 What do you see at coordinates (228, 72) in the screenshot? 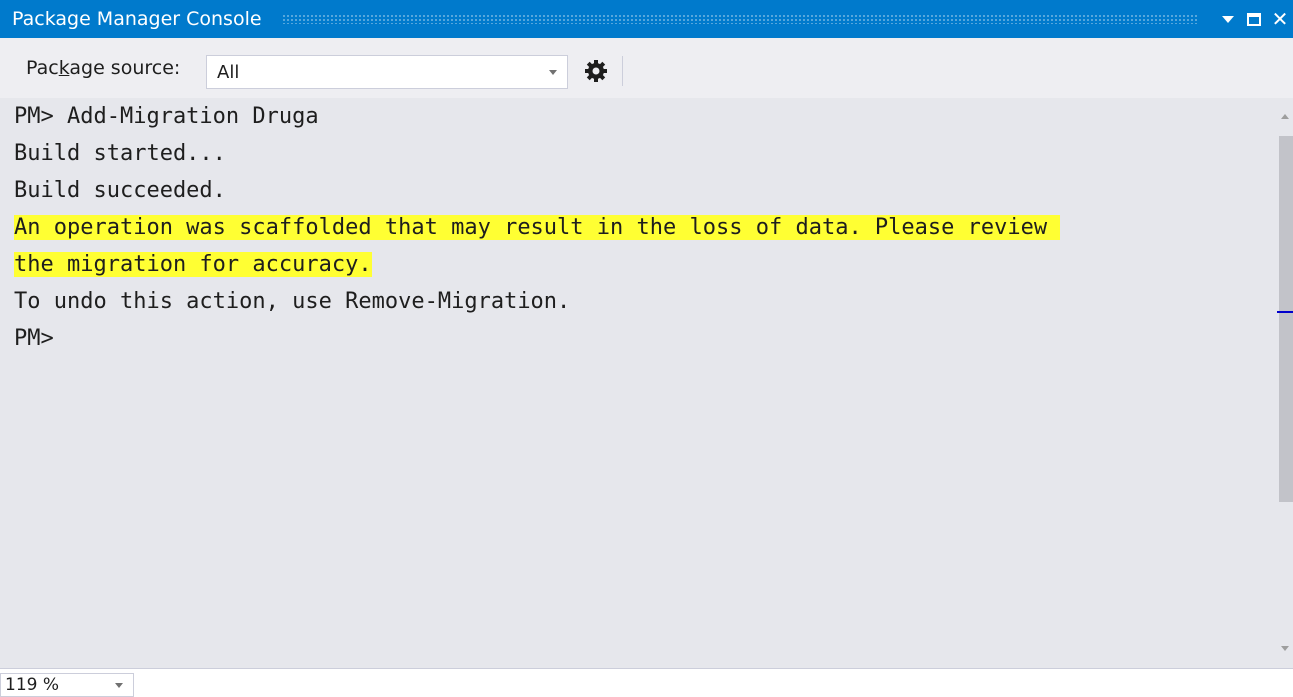
I see `package-source-value: All` at bounding box center [228, 72].